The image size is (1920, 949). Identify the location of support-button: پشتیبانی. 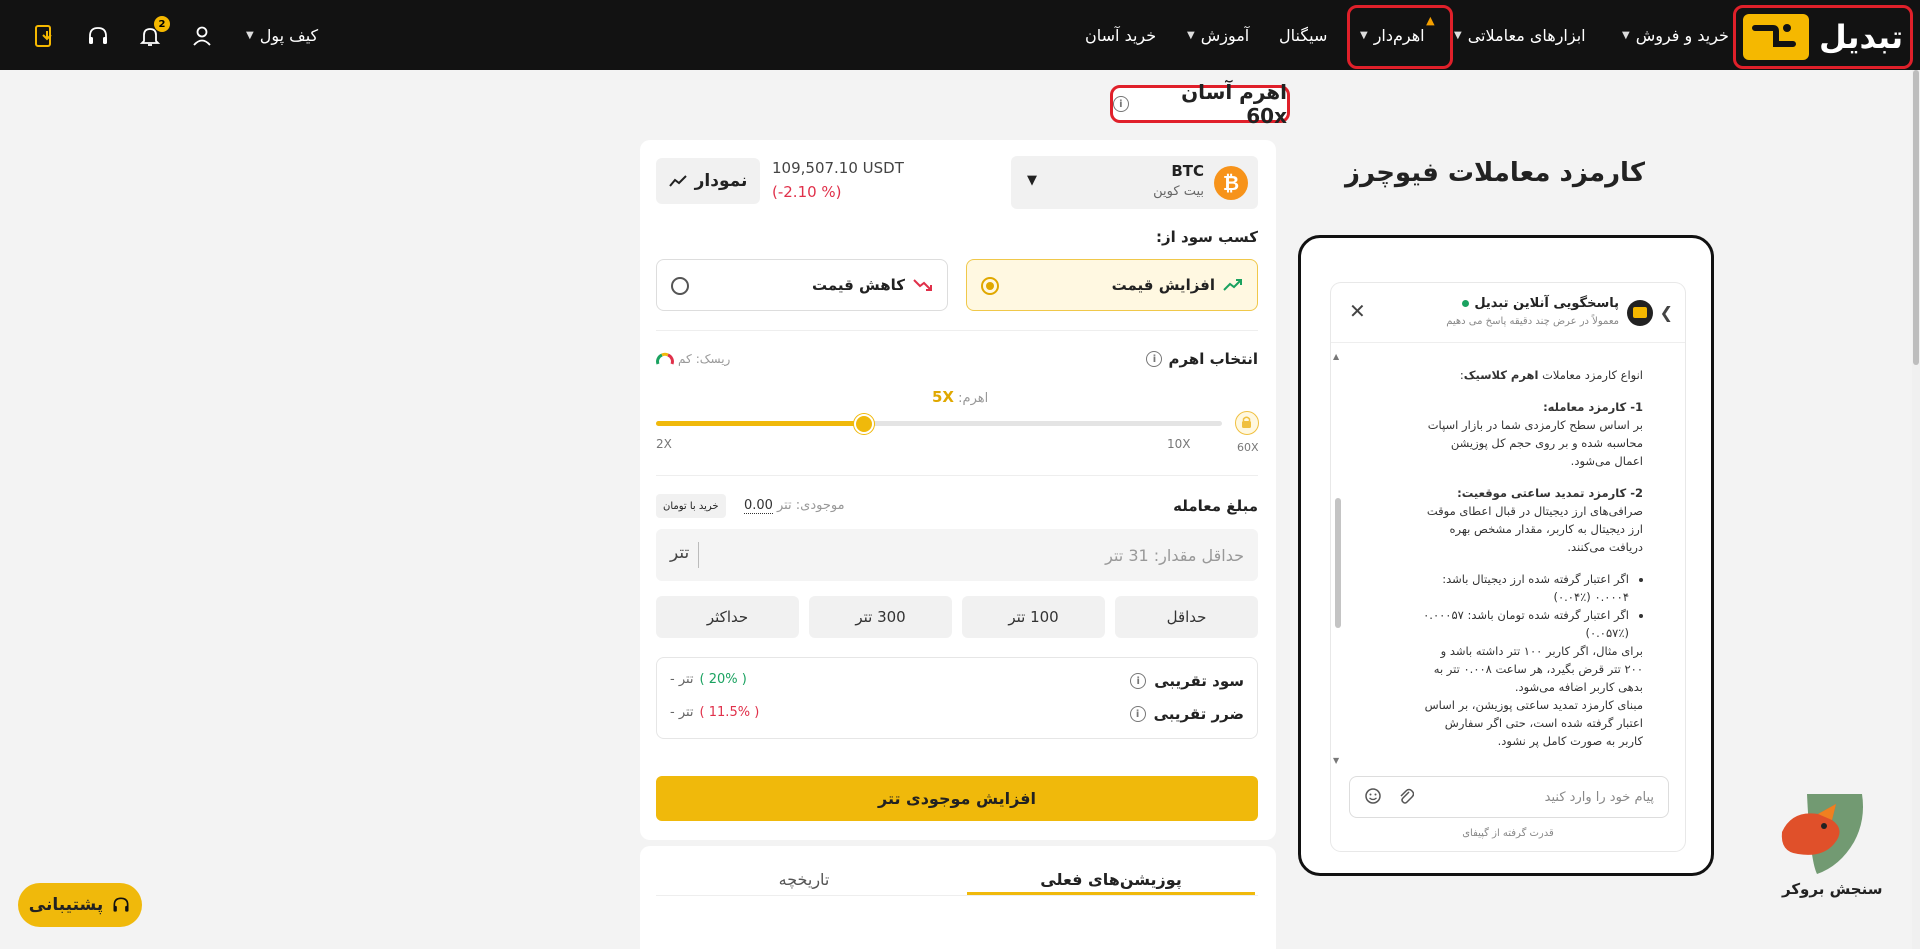
(80, 905).